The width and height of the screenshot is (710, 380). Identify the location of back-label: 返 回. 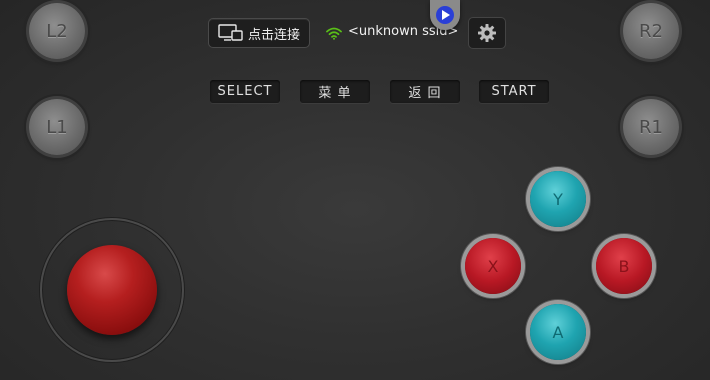
(425, 93).